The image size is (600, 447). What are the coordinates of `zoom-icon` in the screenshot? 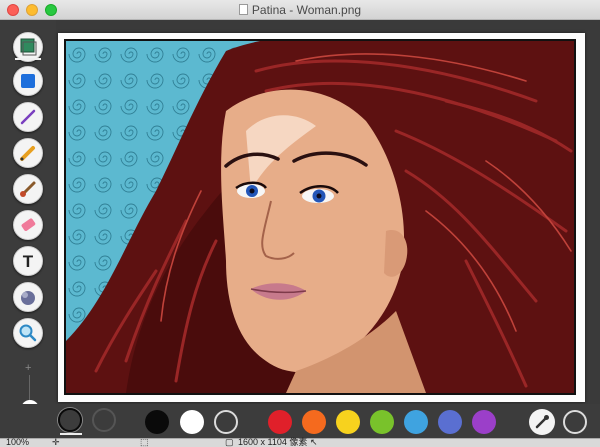 It's located at (28, 333).